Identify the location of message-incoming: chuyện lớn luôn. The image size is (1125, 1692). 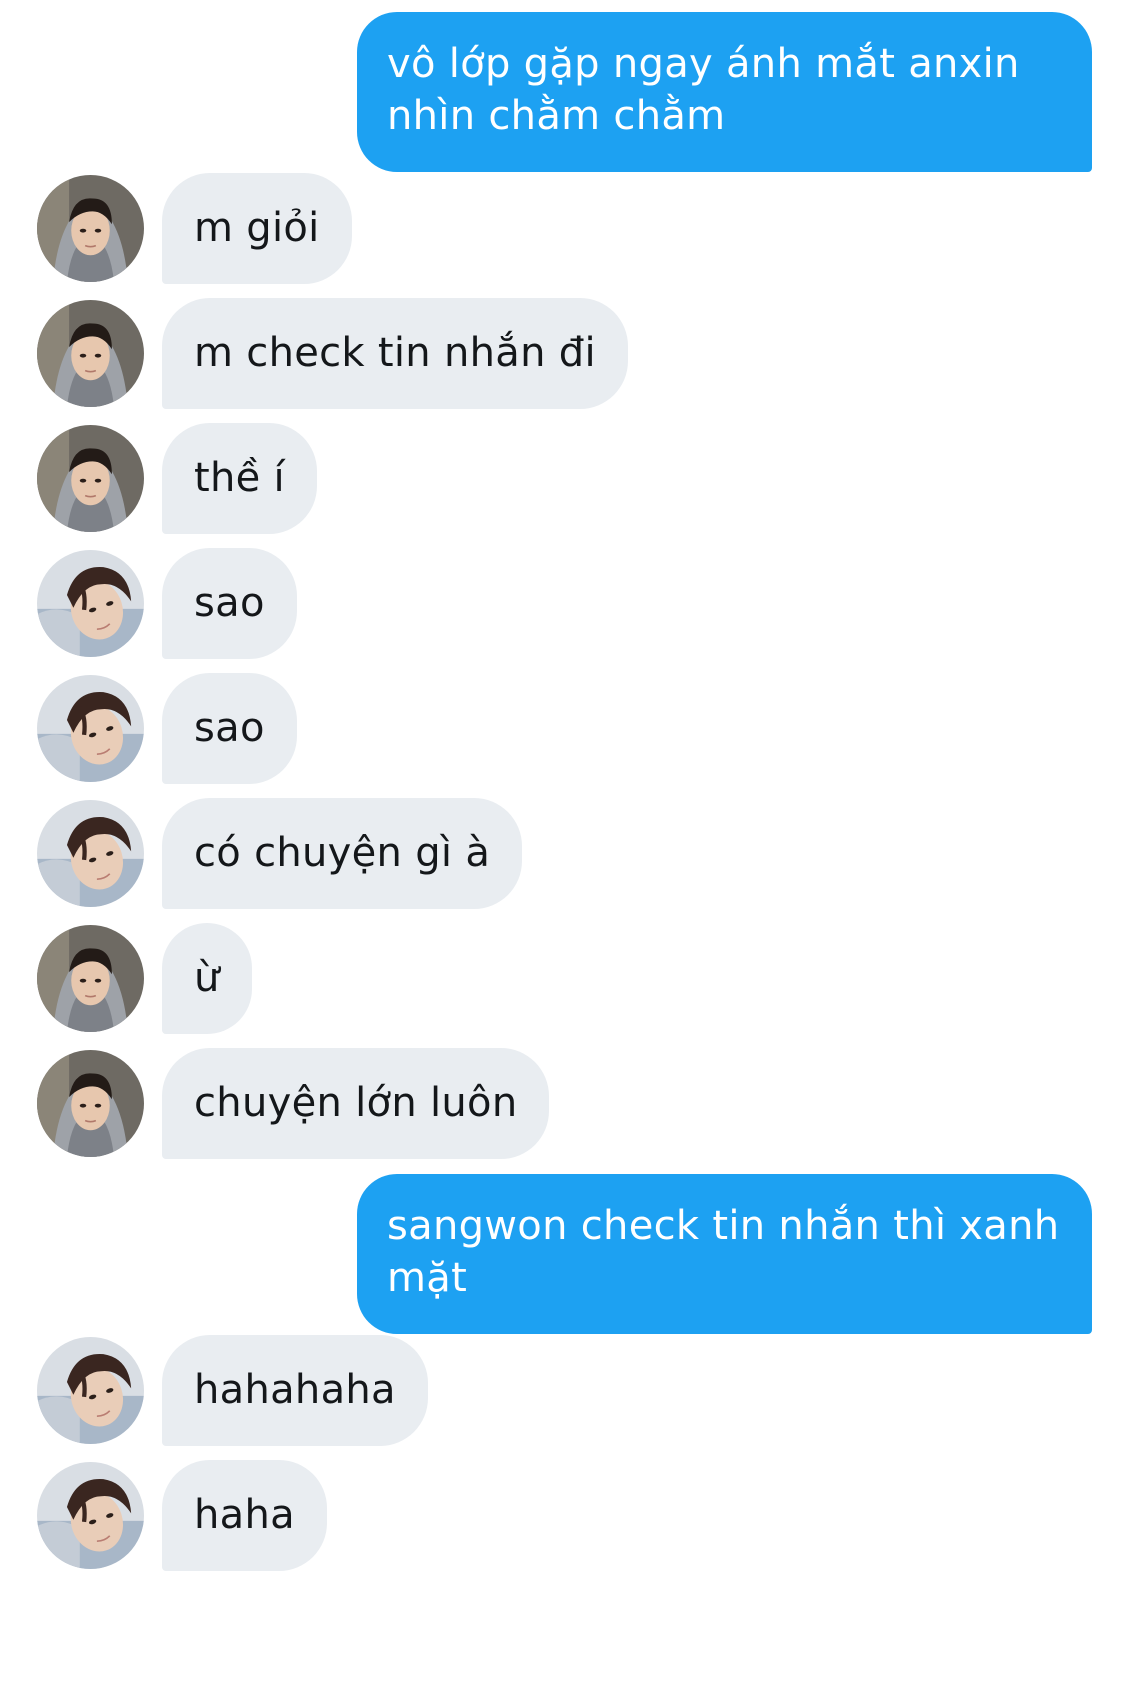
(562, 1103).